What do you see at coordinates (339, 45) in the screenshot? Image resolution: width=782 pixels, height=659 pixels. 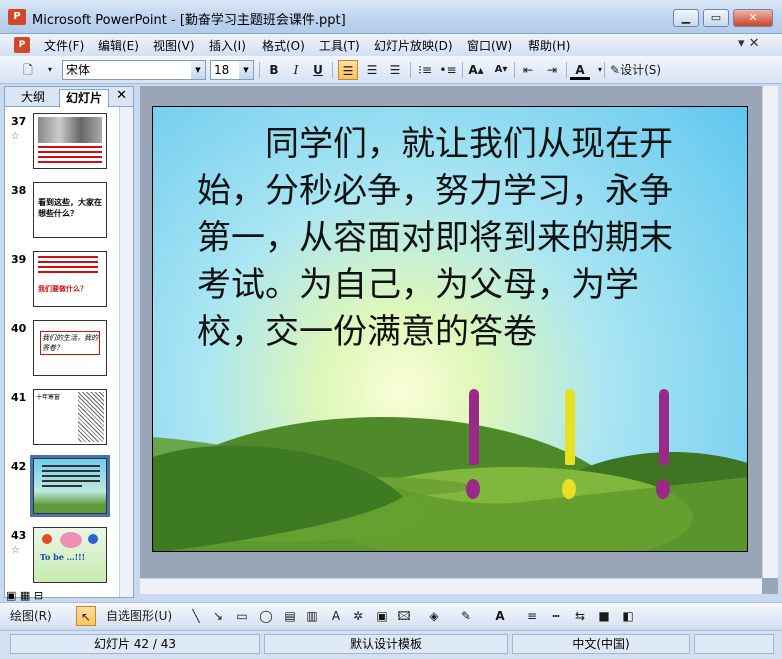 I see `menu-tools: 工具(T)` at bounding box center [339, 45].